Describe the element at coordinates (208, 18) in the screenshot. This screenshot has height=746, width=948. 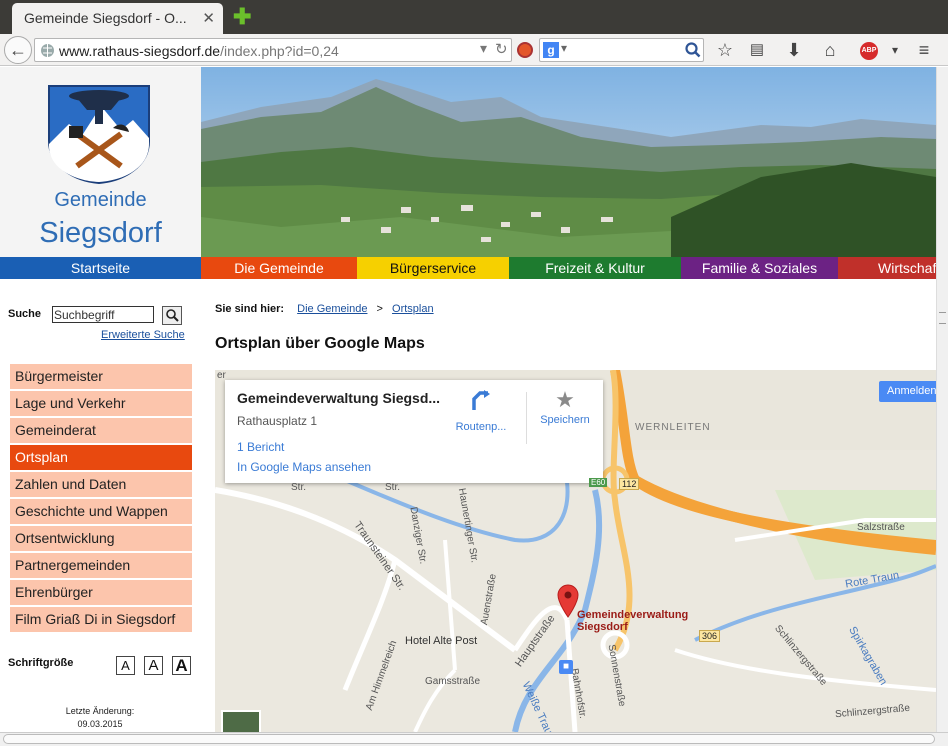
I see `close-tab-icon: ✕` at that location.